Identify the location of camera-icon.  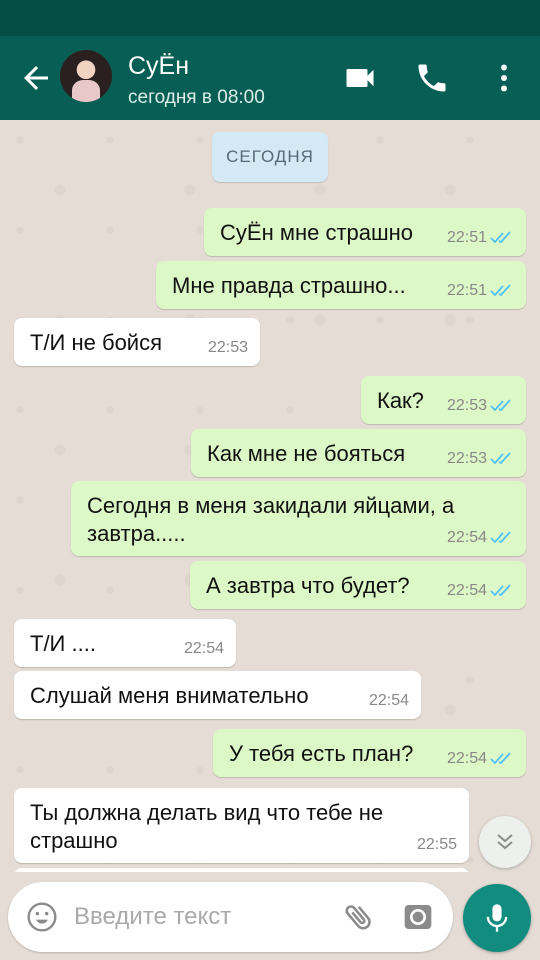
(418, 917).